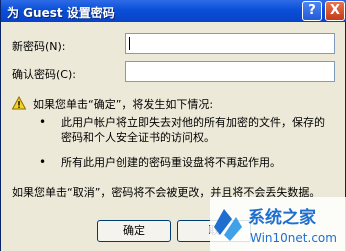 This screenshot has width=346, height=251. Describe the element at coordinates (123, 104) in the screenshot. I see `warning-heading: 如果您单击“确定”，将发生如下情况:` at that location.